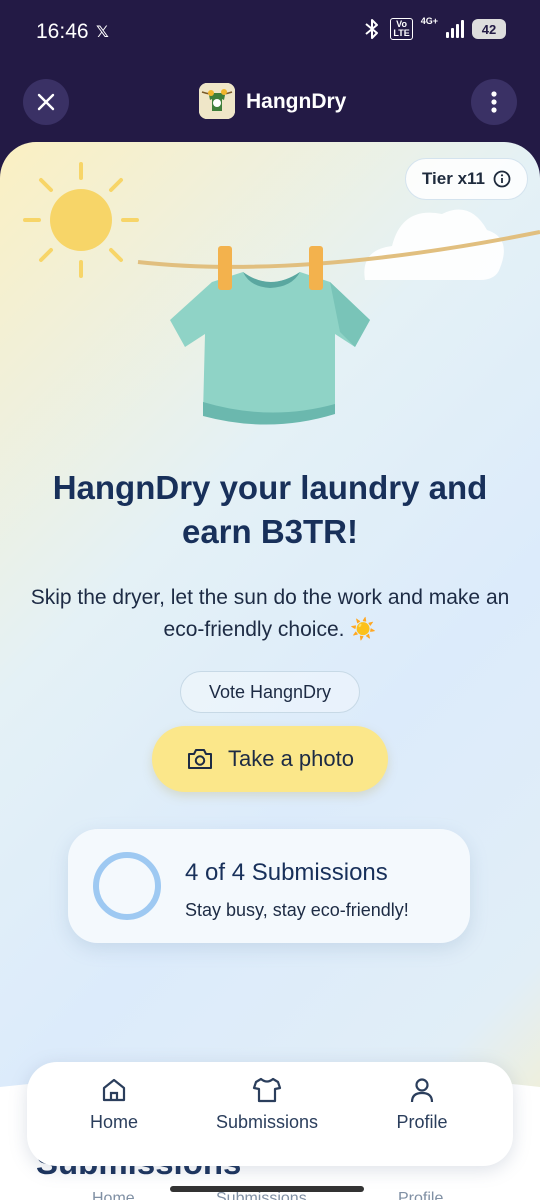  Describe the element at coordinates (421, 1195) in the screenshot. I see `ghost-nav-profile: Profile` at that location.